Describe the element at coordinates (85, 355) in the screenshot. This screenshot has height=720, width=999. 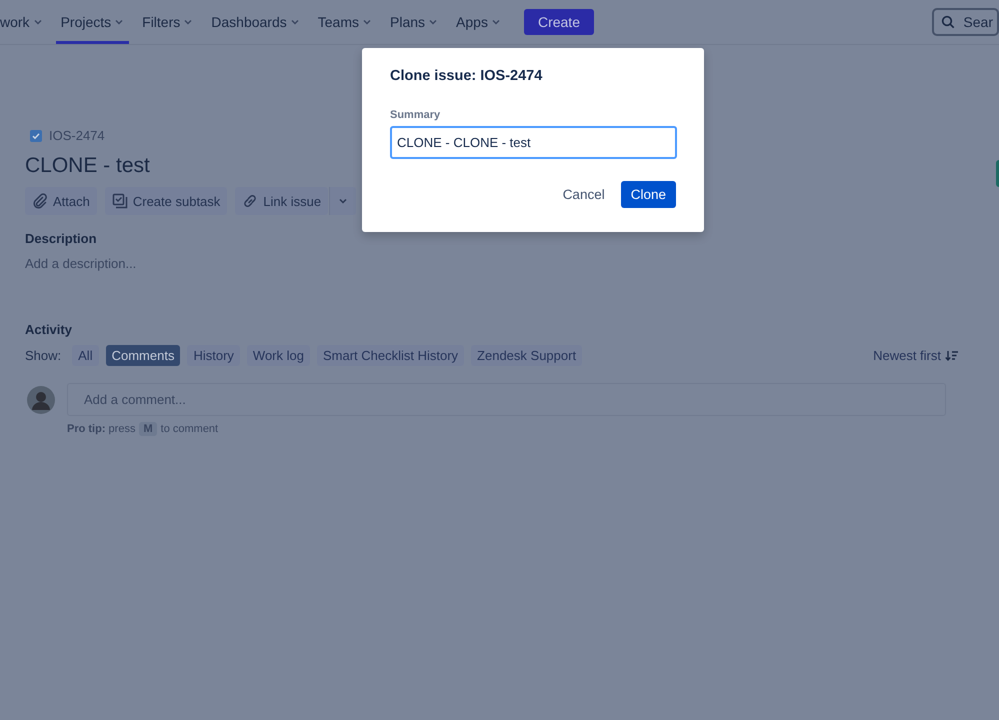
I see `activity-filter-tab: All` at that location.